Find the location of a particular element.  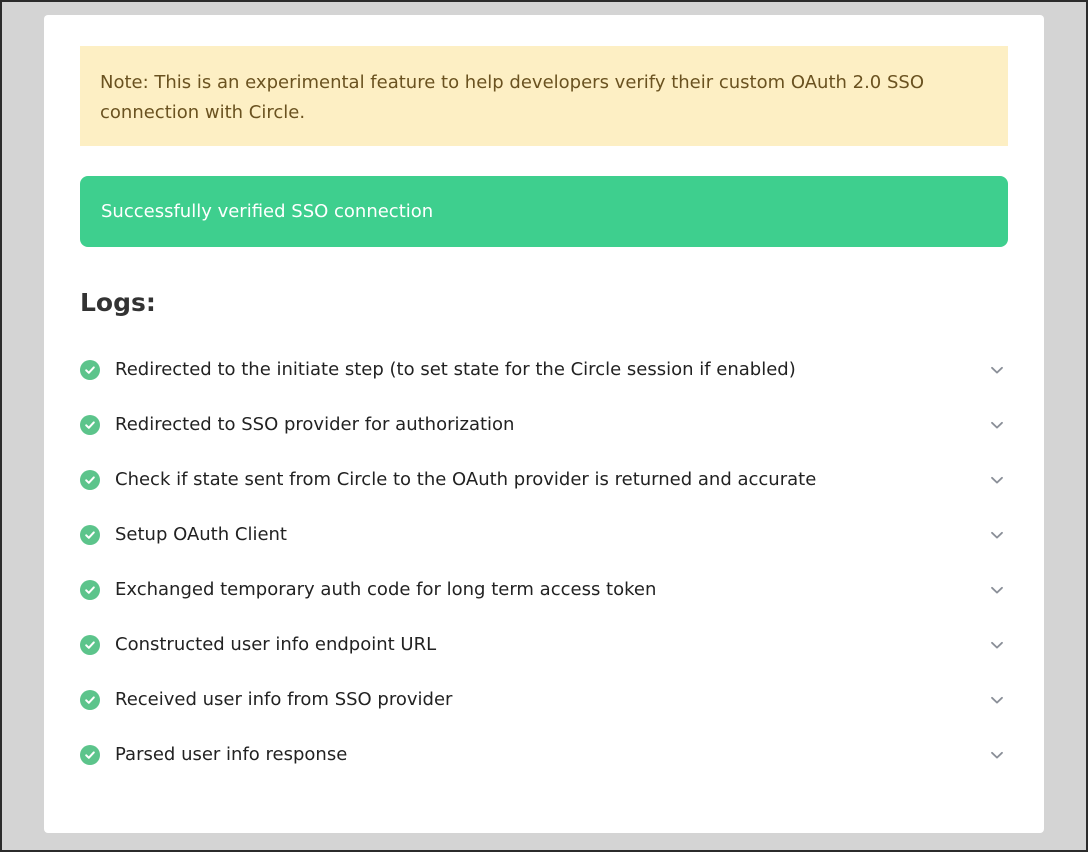

log-item-label: Setup OAuth Client is located at coordinates (201, 534).